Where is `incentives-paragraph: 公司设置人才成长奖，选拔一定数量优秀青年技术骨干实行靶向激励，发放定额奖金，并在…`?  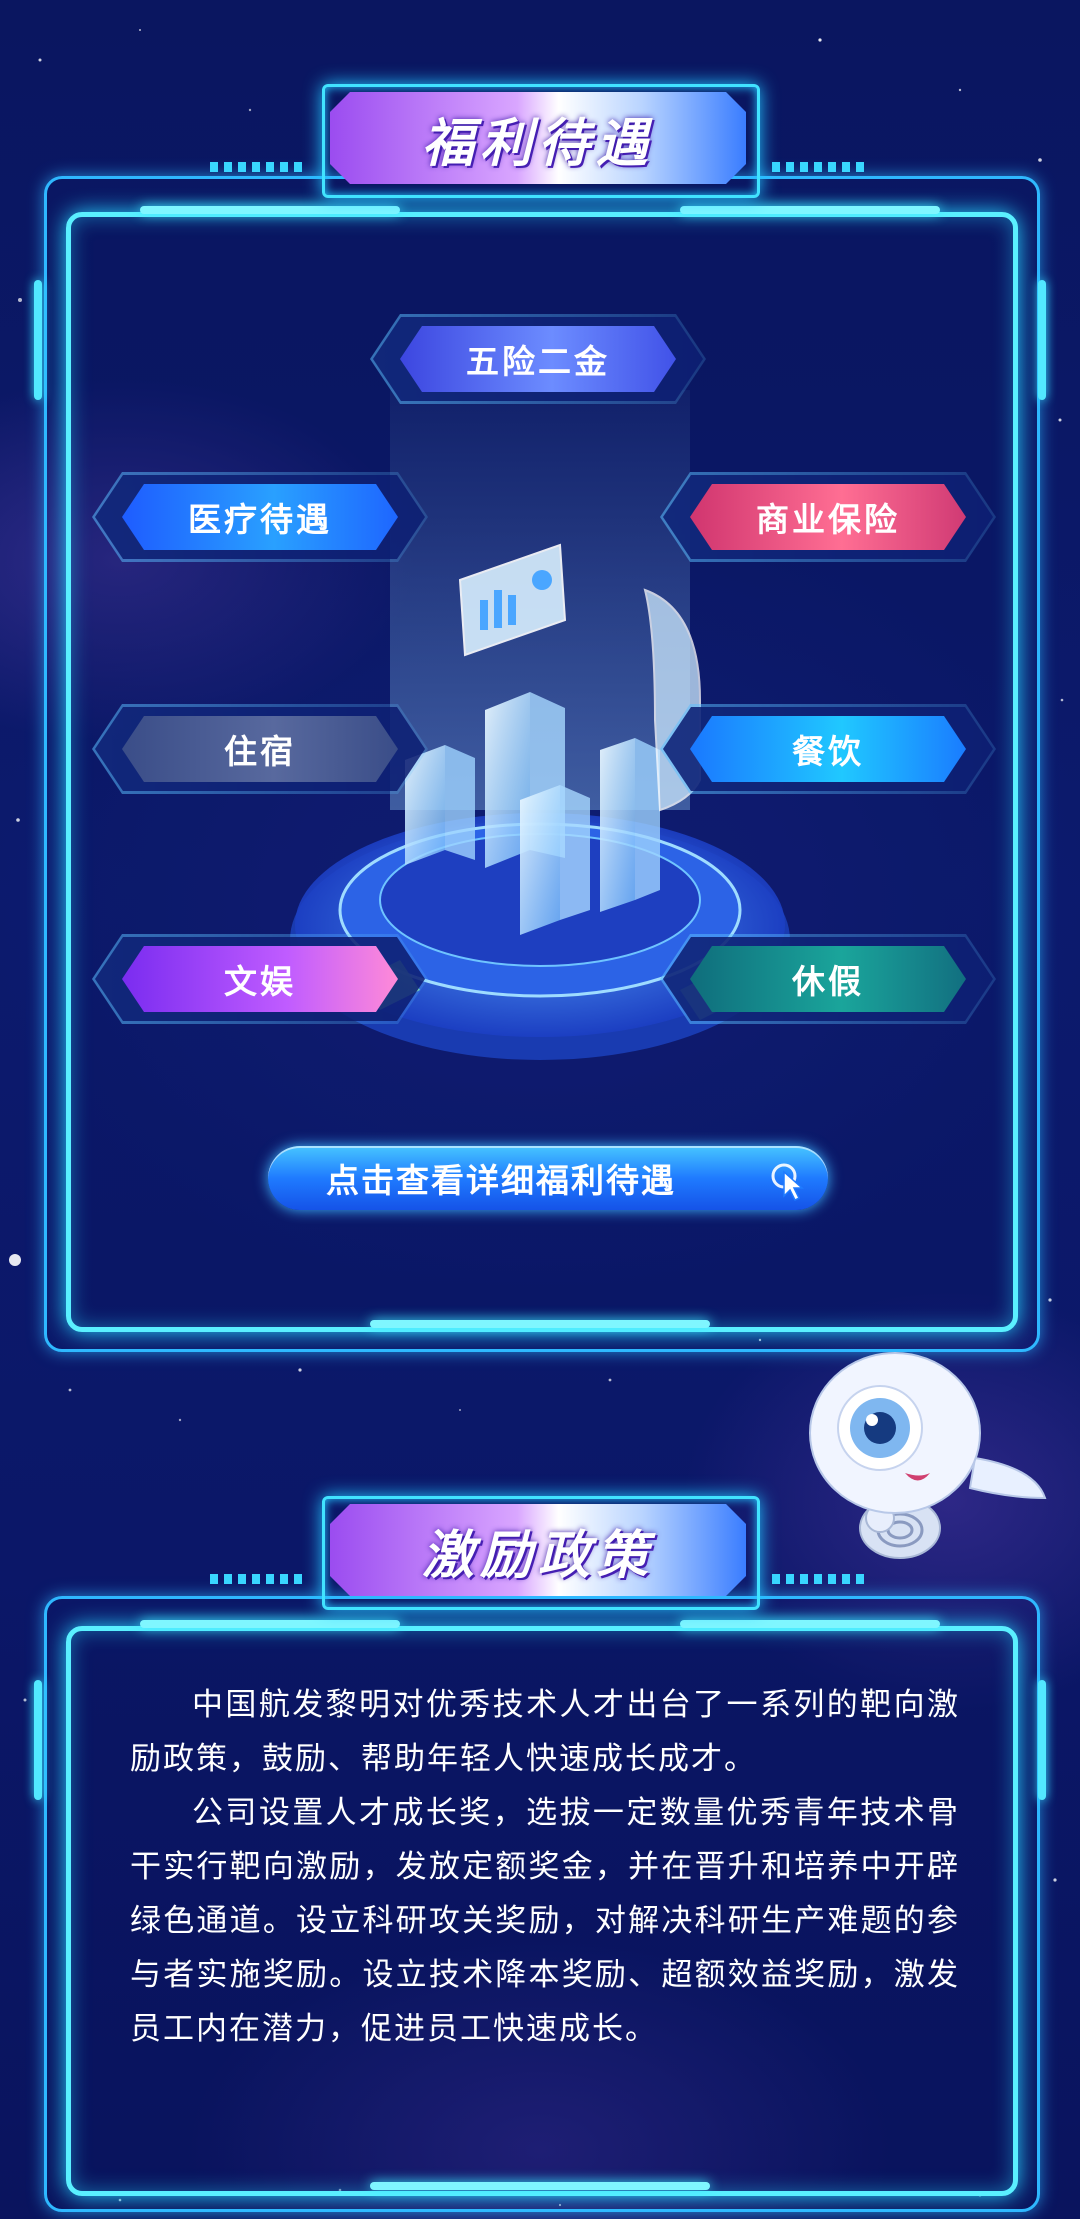
incentives-paragraph: 公司设置人才成长奖，选拔一定数量优秀青年技术骨干实行靶向激励，发放定额奖金，并在… is located at coordinates (545, 1921).